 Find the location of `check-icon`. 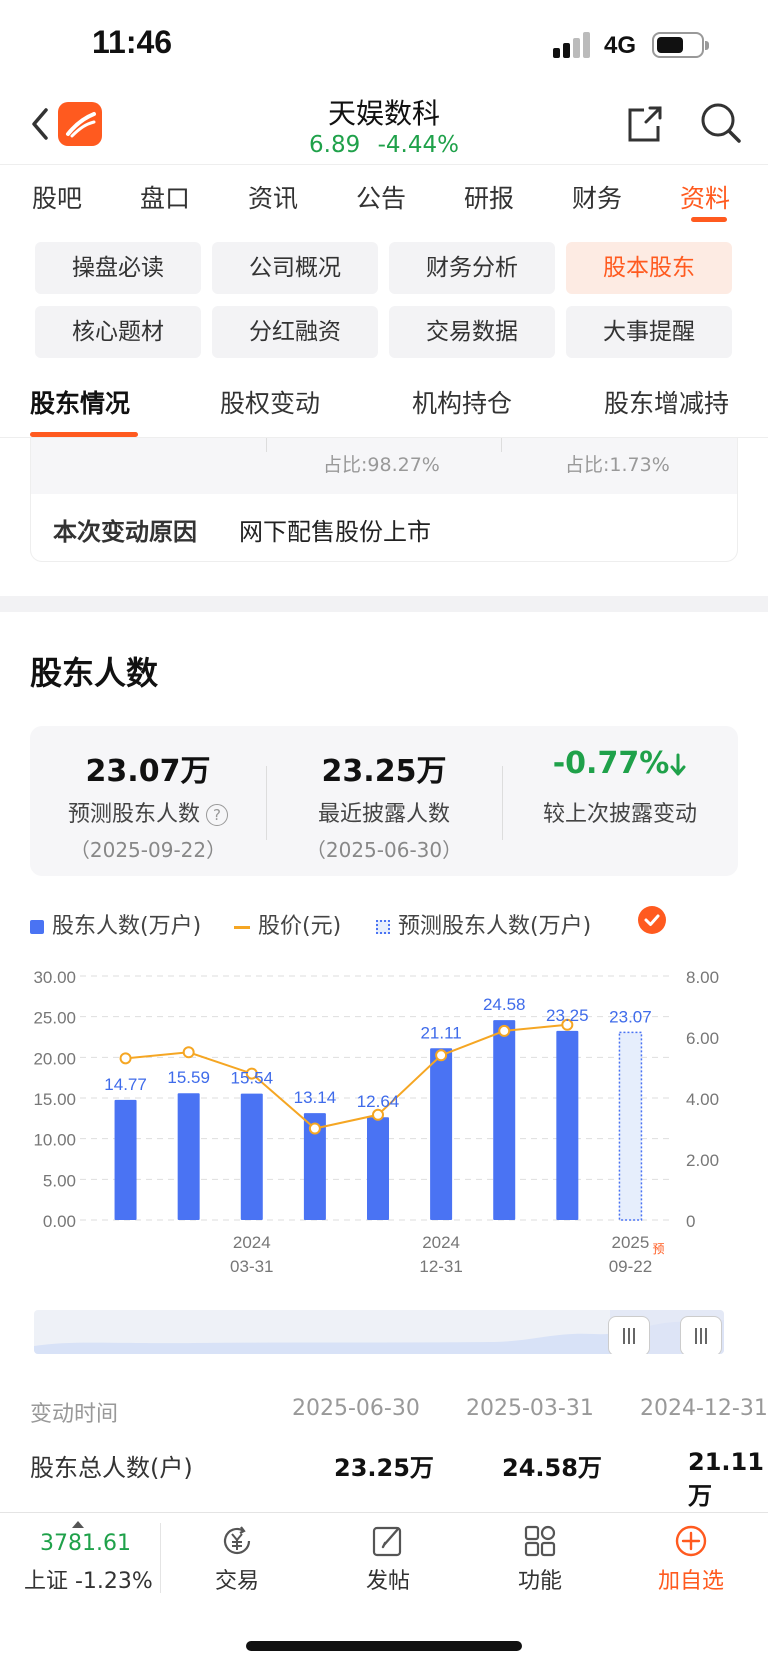

check-icon is located at coordinates (652, 920).